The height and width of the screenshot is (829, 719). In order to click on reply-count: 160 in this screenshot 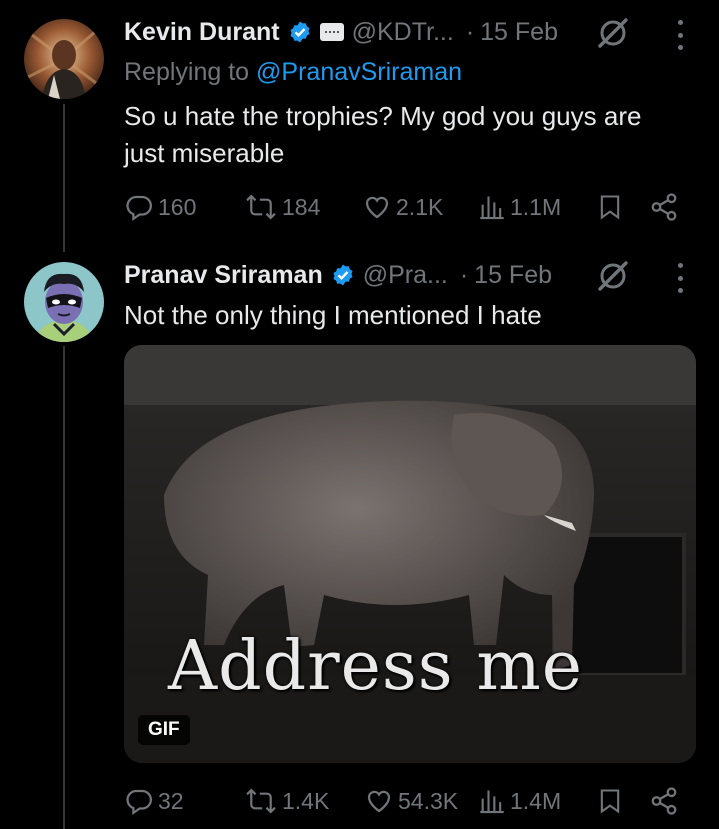, I will do `click(177, 206)`.